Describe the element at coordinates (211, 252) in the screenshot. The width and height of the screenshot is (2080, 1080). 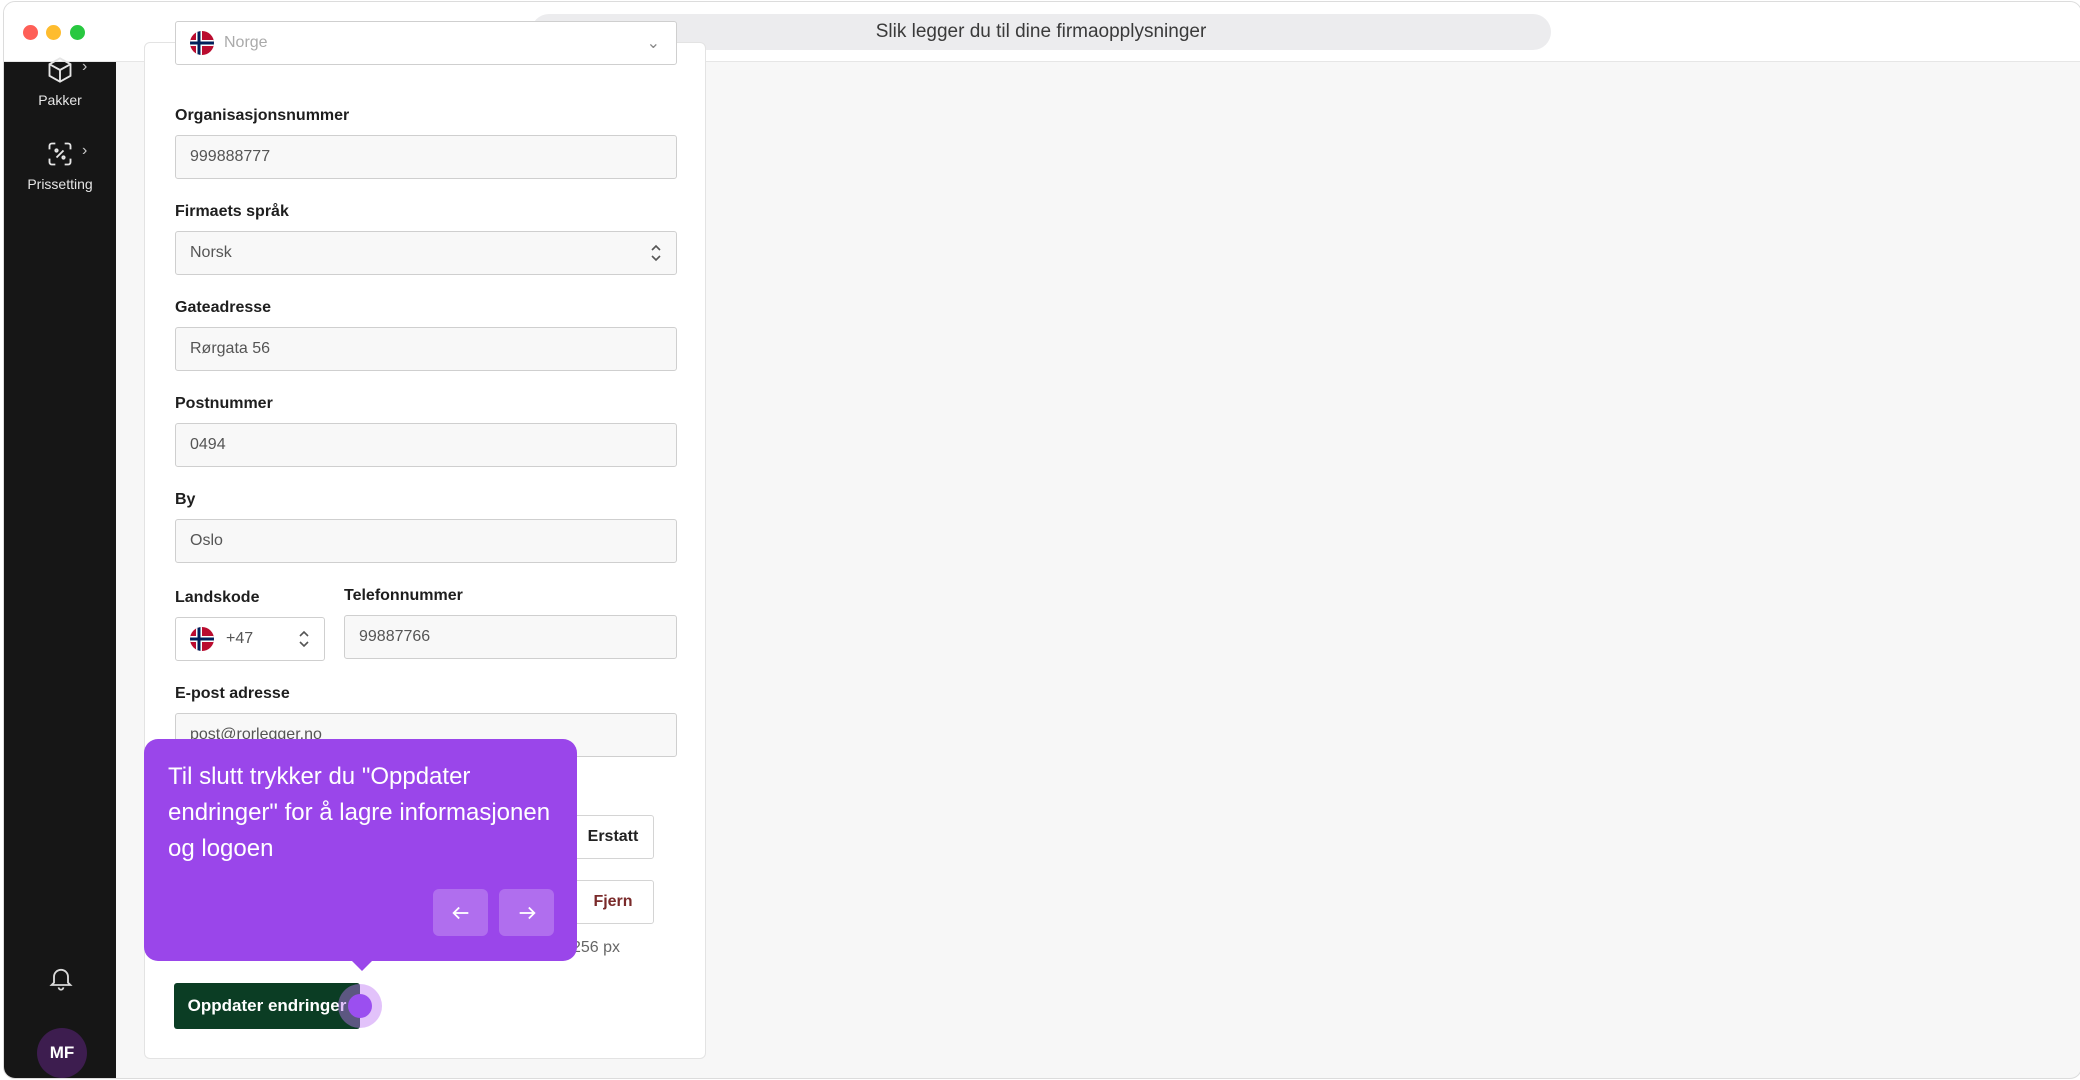
I see `language-value: Norsk` at that location.